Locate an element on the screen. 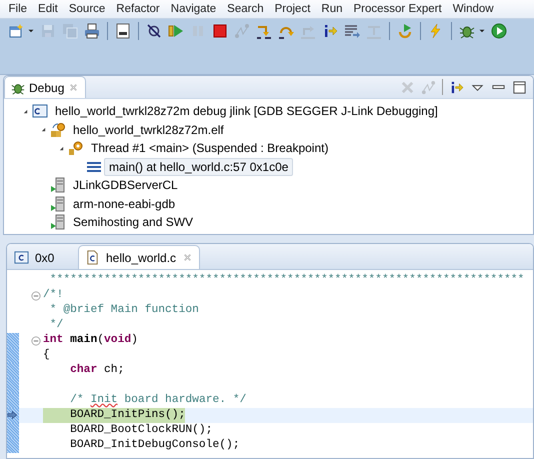 This screenshot has width=534, height=459. skip-breakpoints-icon is located at coordinates (154, 31).